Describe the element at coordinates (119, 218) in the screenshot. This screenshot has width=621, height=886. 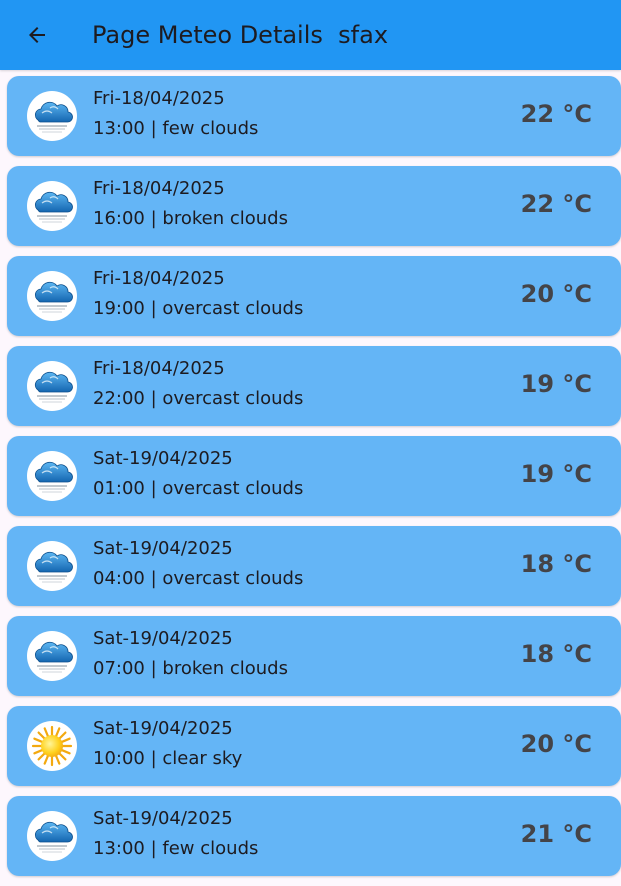
I see `forecast-time: 16:00` at that location.